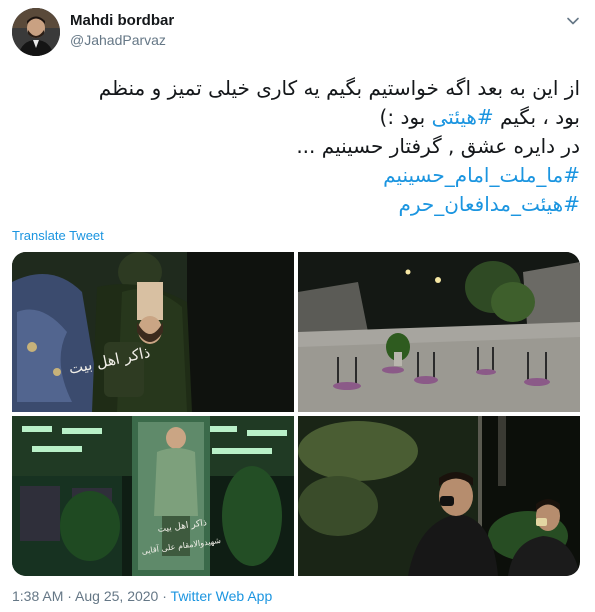 The image size is (595, 612). What do you see at coordinates (405, 117) in the screenshot?
I see `tweet-line-2-end: بود :)` at bounding box center [405, 117].